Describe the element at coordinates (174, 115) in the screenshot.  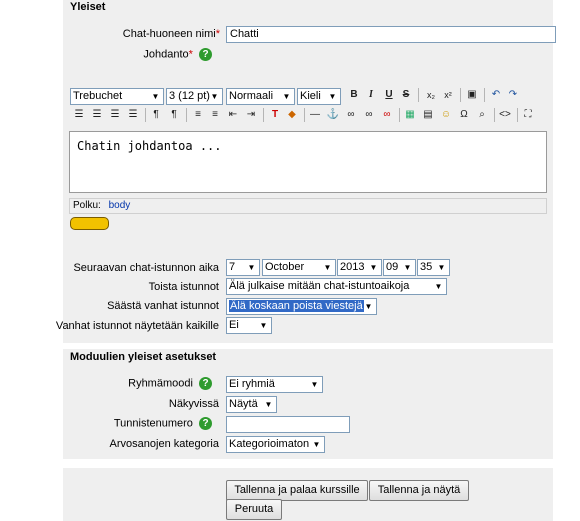
I see `rtl-icon: ¶` at that location.